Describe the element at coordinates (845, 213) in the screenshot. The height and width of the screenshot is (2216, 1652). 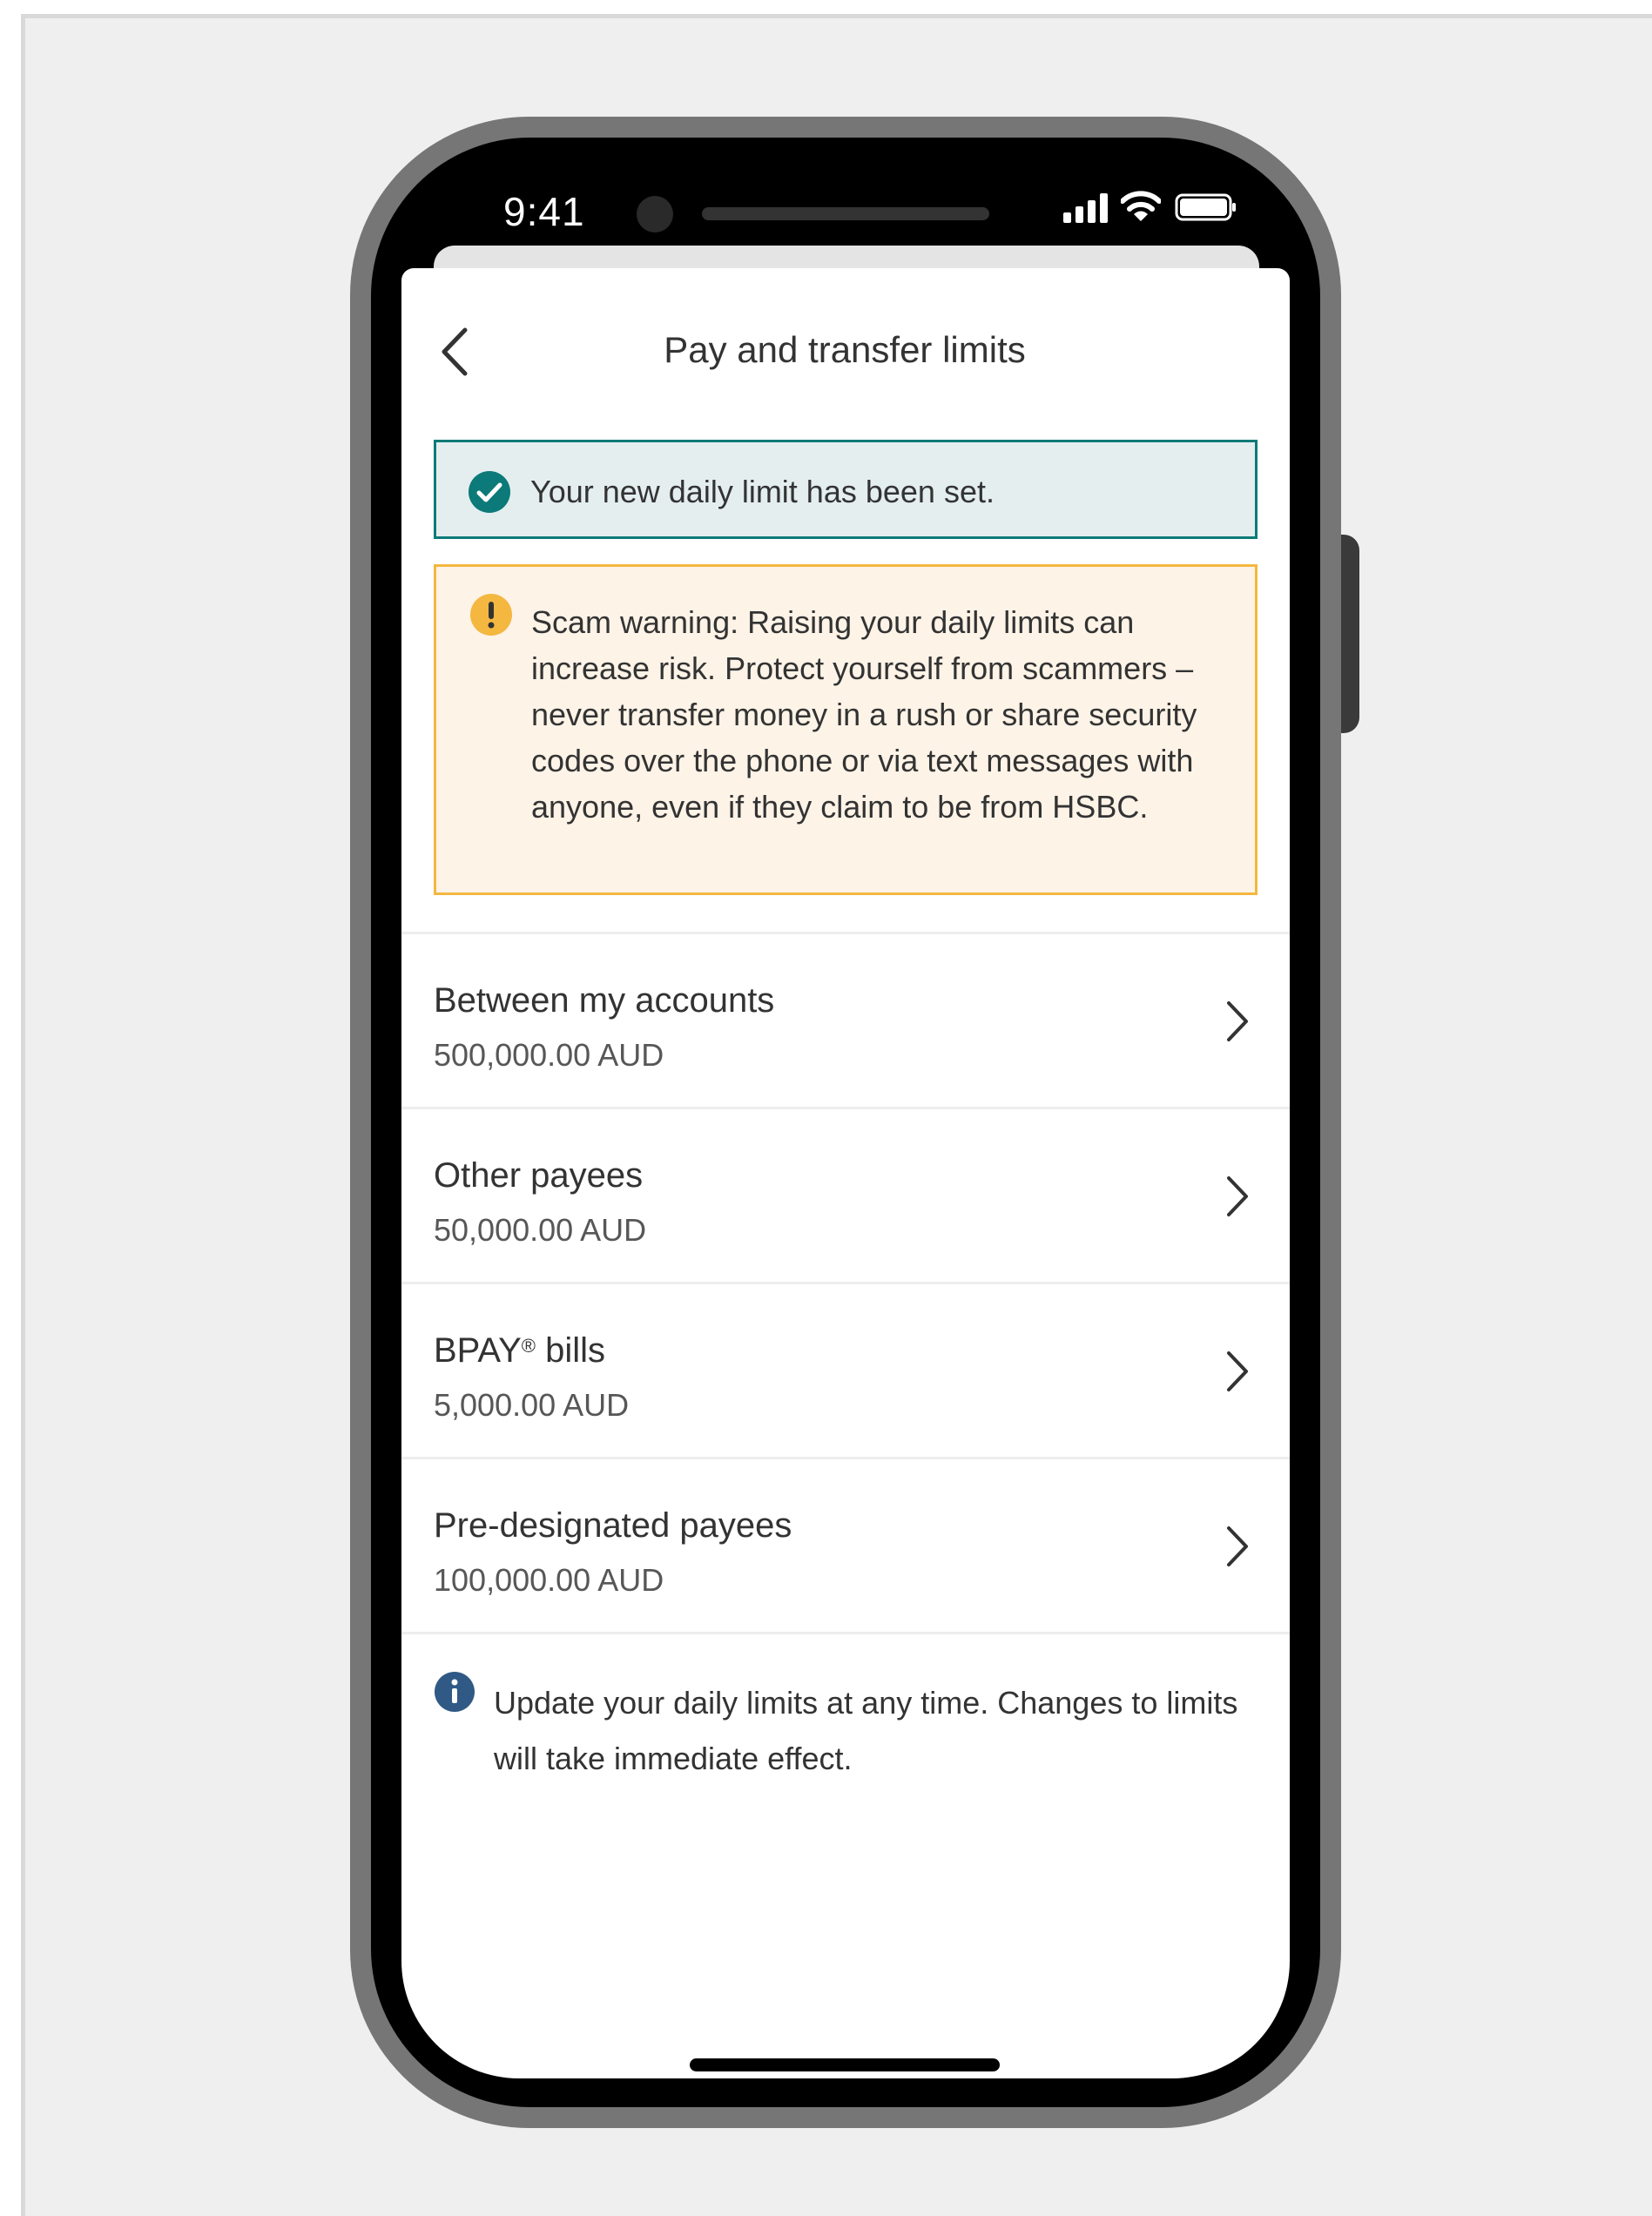
I see `earpiece-speaker` at that location.